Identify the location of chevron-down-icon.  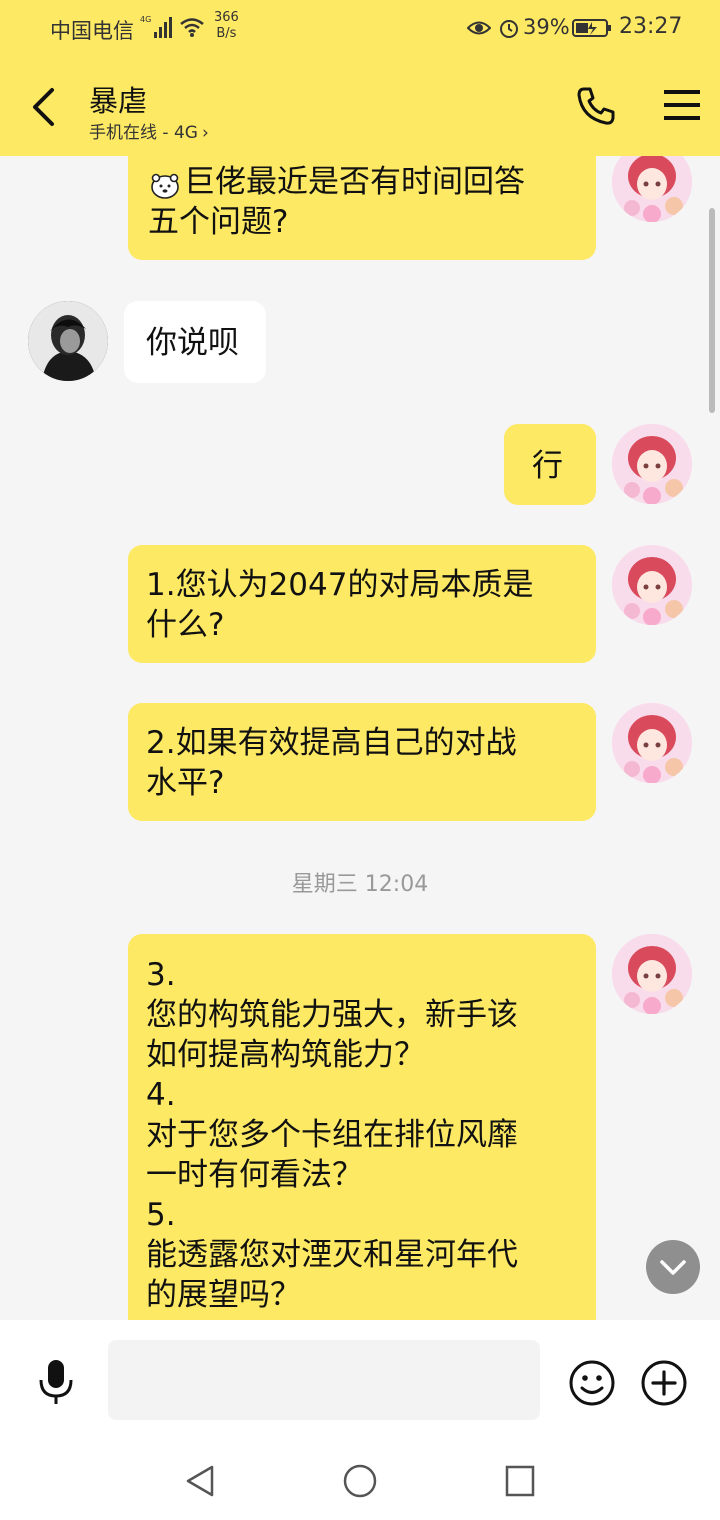
(673, 1267).